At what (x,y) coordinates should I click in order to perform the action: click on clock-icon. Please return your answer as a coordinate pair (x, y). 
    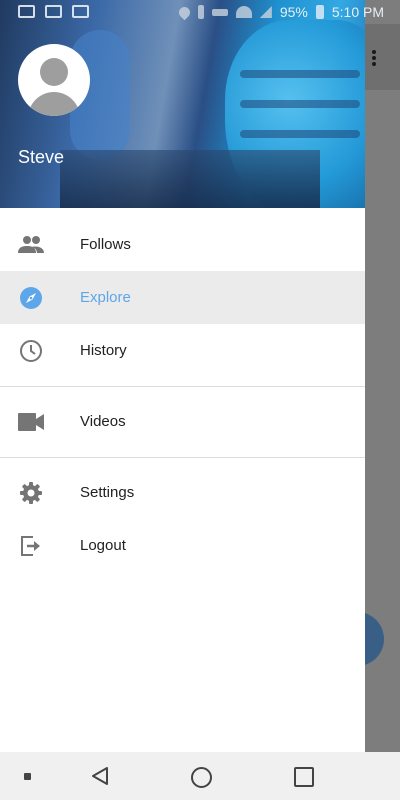
    Looking at the image, I should click on (31, 351).